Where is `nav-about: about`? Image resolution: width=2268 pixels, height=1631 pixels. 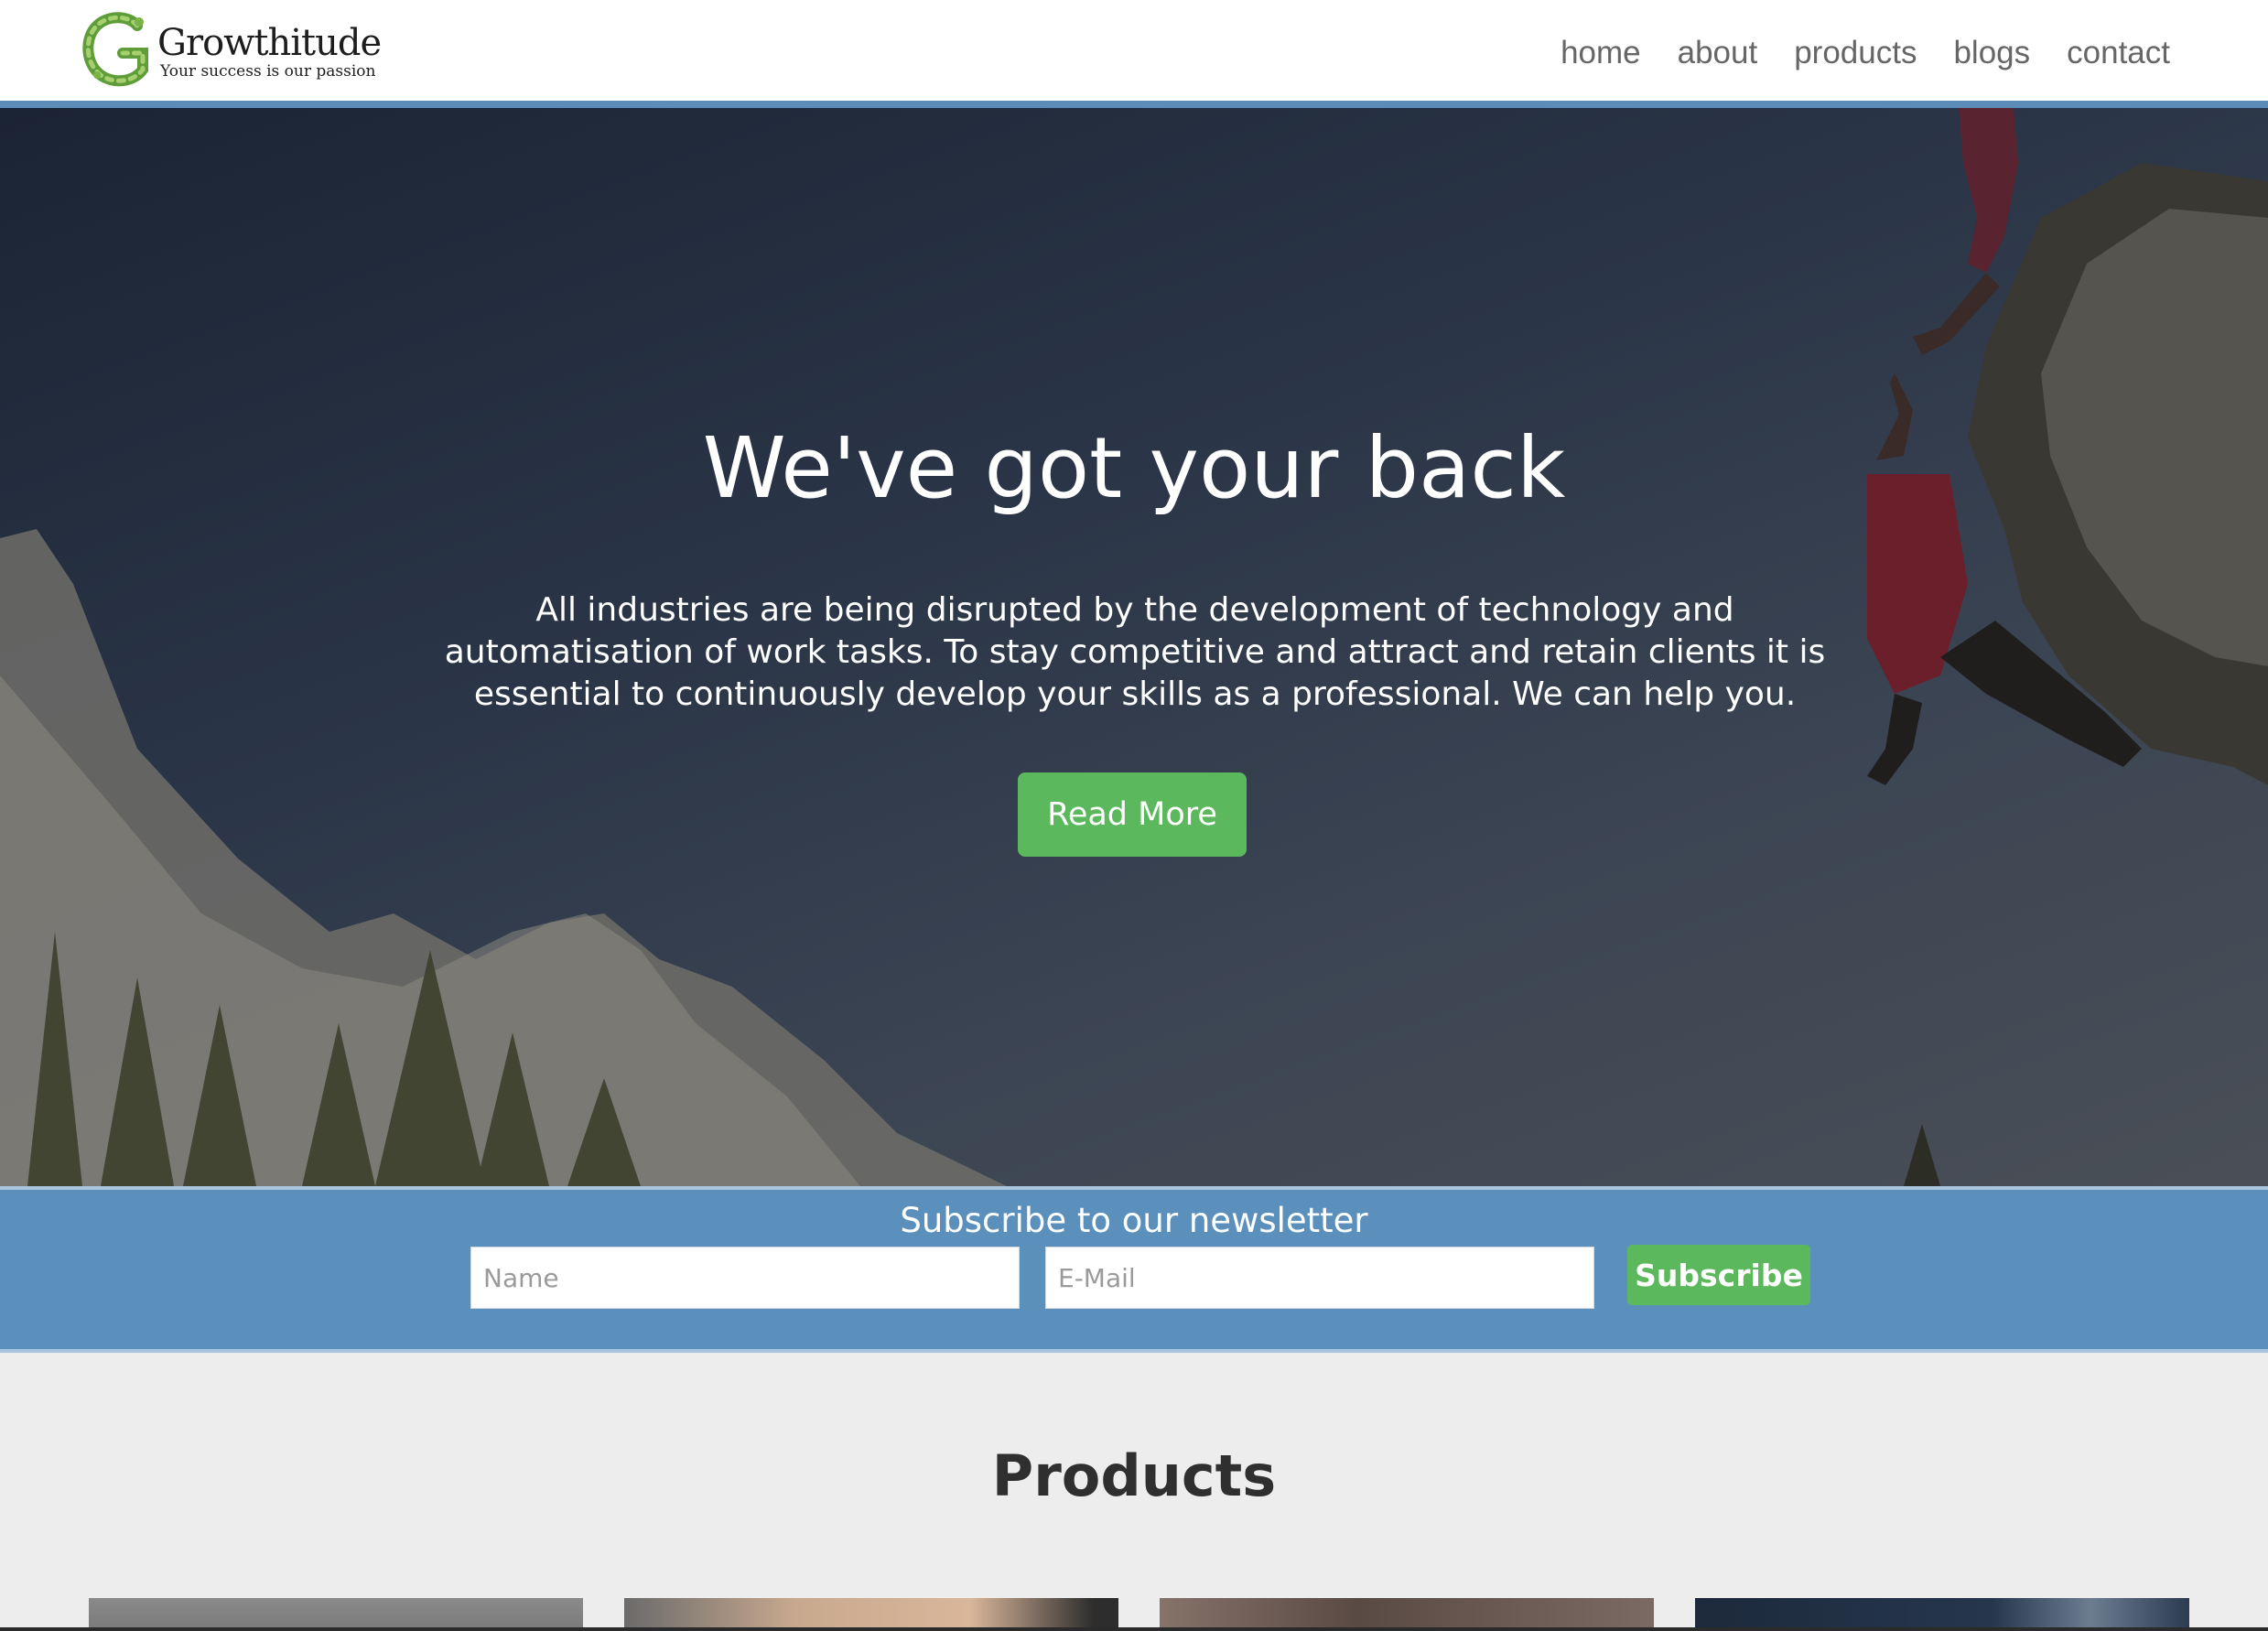
nav-about: about is located at coordinates (1718, 53).